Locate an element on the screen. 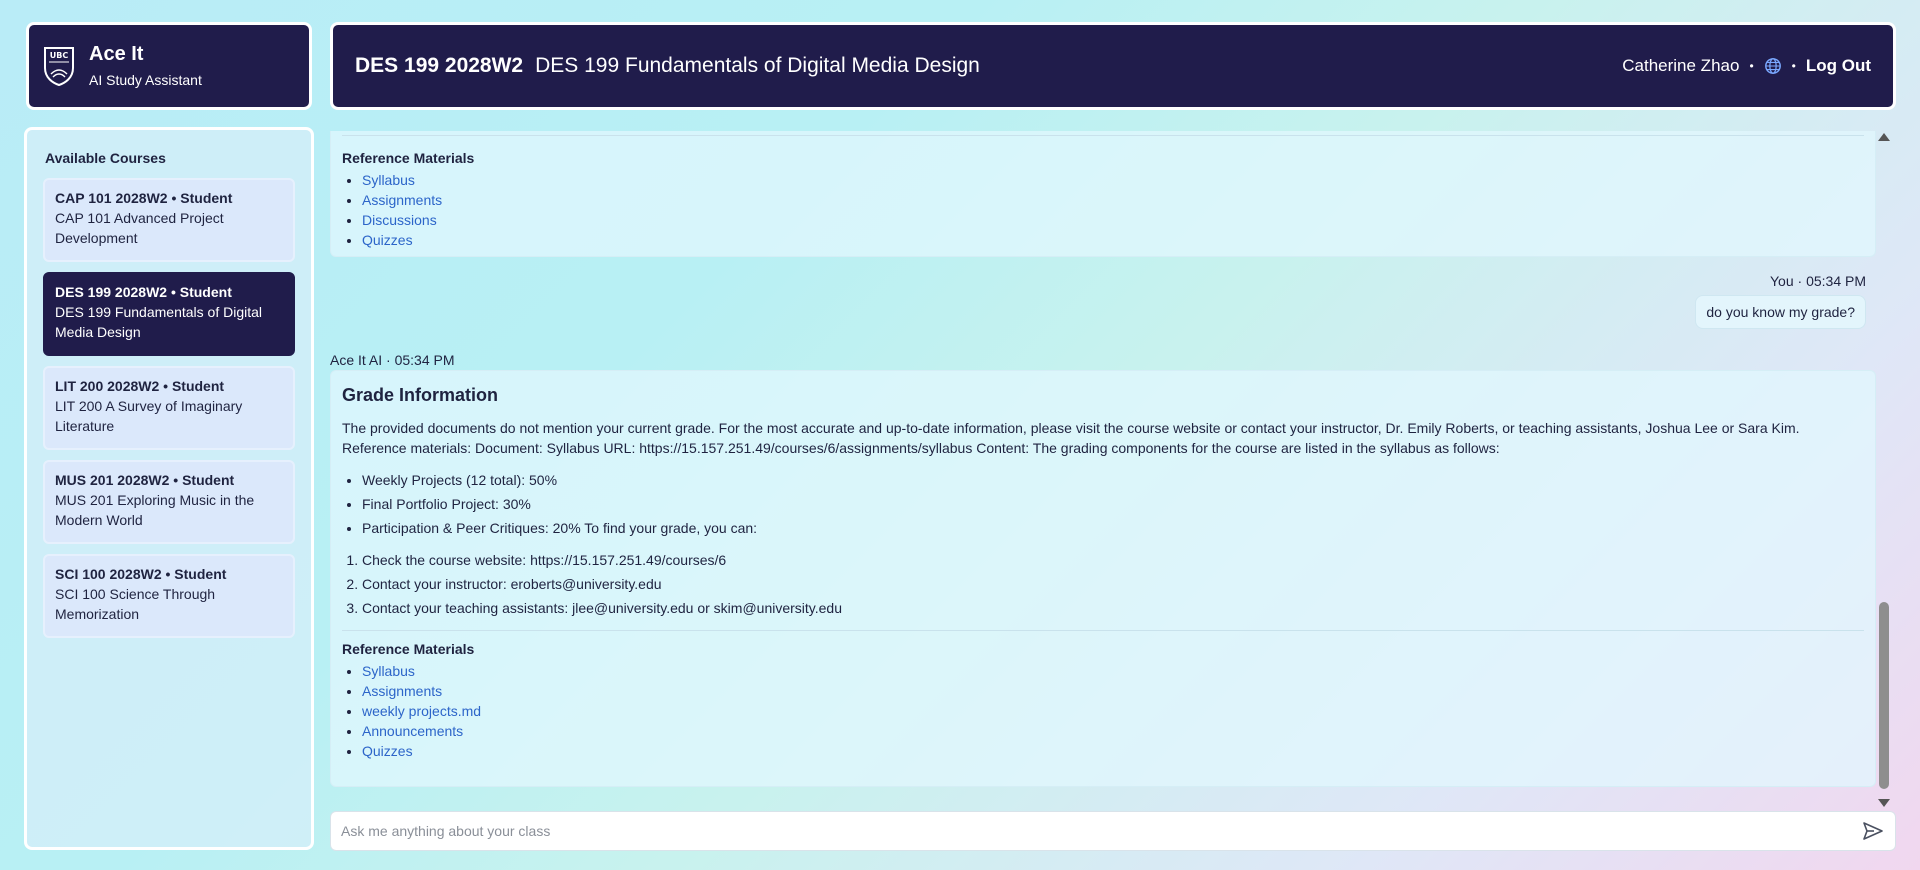  scrollbar-thumb is located at coordinates (1884, 695).